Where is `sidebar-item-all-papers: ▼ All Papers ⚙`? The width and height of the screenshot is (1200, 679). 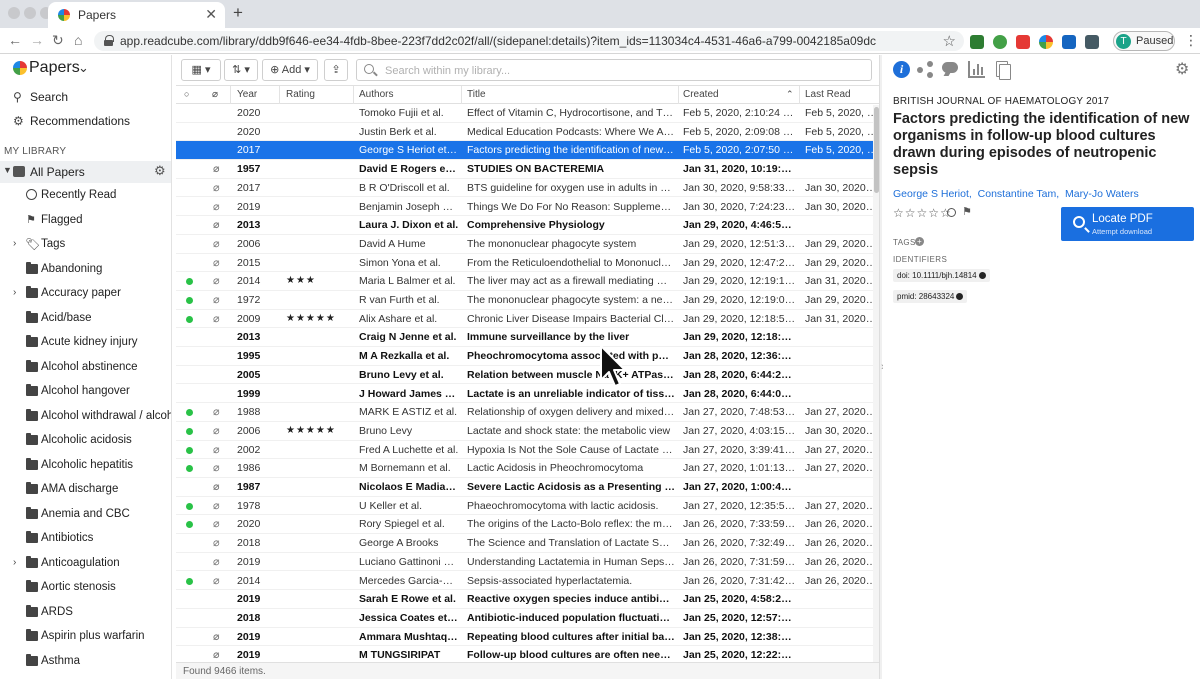
sidebar-item-all-papers: ▼ All Papers ⚙ is located at coordinates (85, 172).